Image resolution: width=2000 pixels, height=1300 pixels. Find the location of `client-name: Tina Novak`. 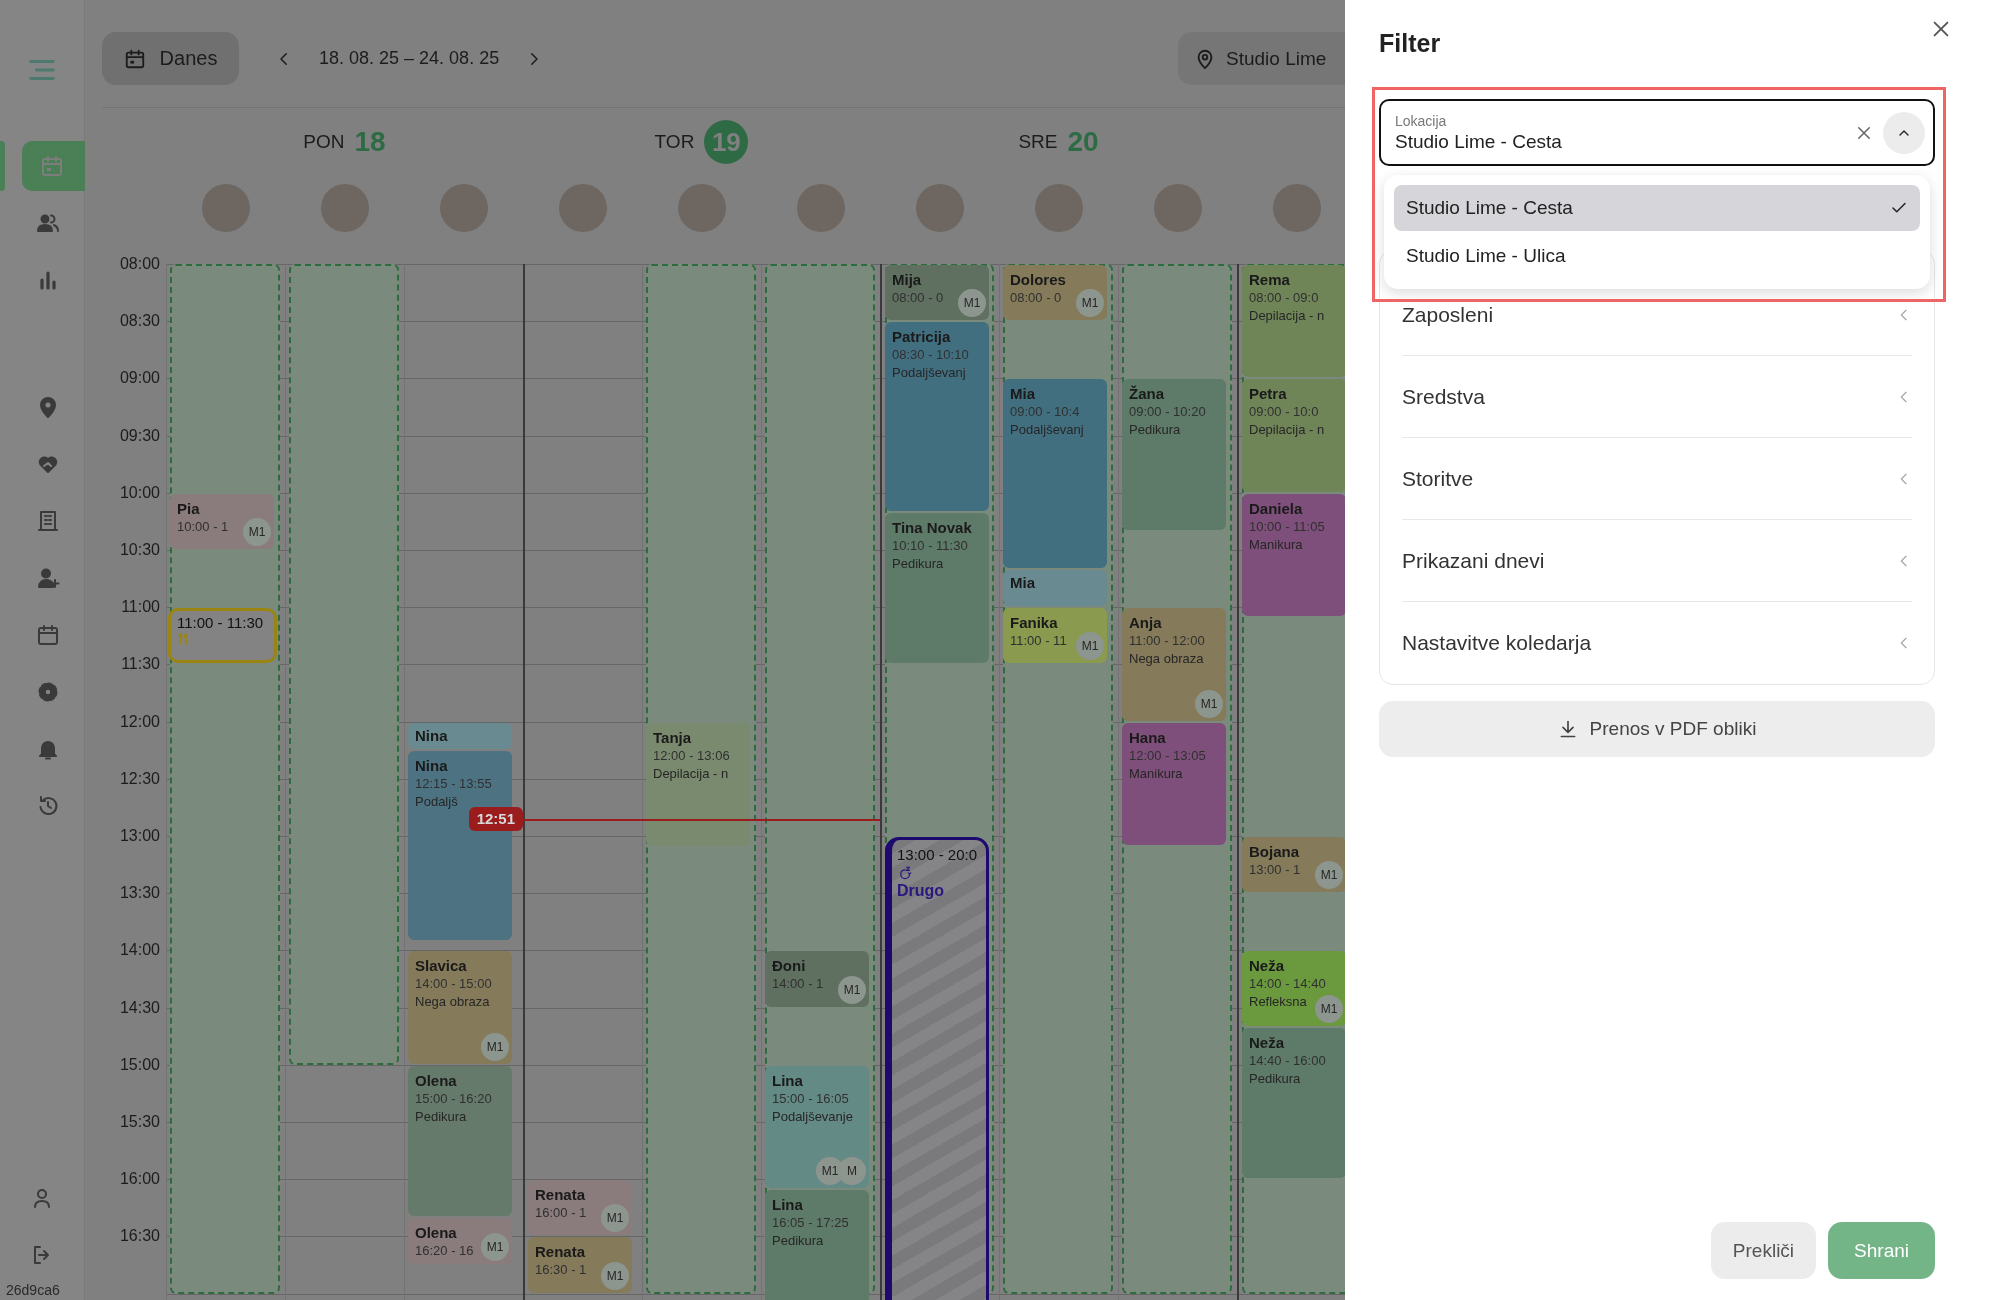

client-name: Tina Novak is located at coordinates (932, 527).